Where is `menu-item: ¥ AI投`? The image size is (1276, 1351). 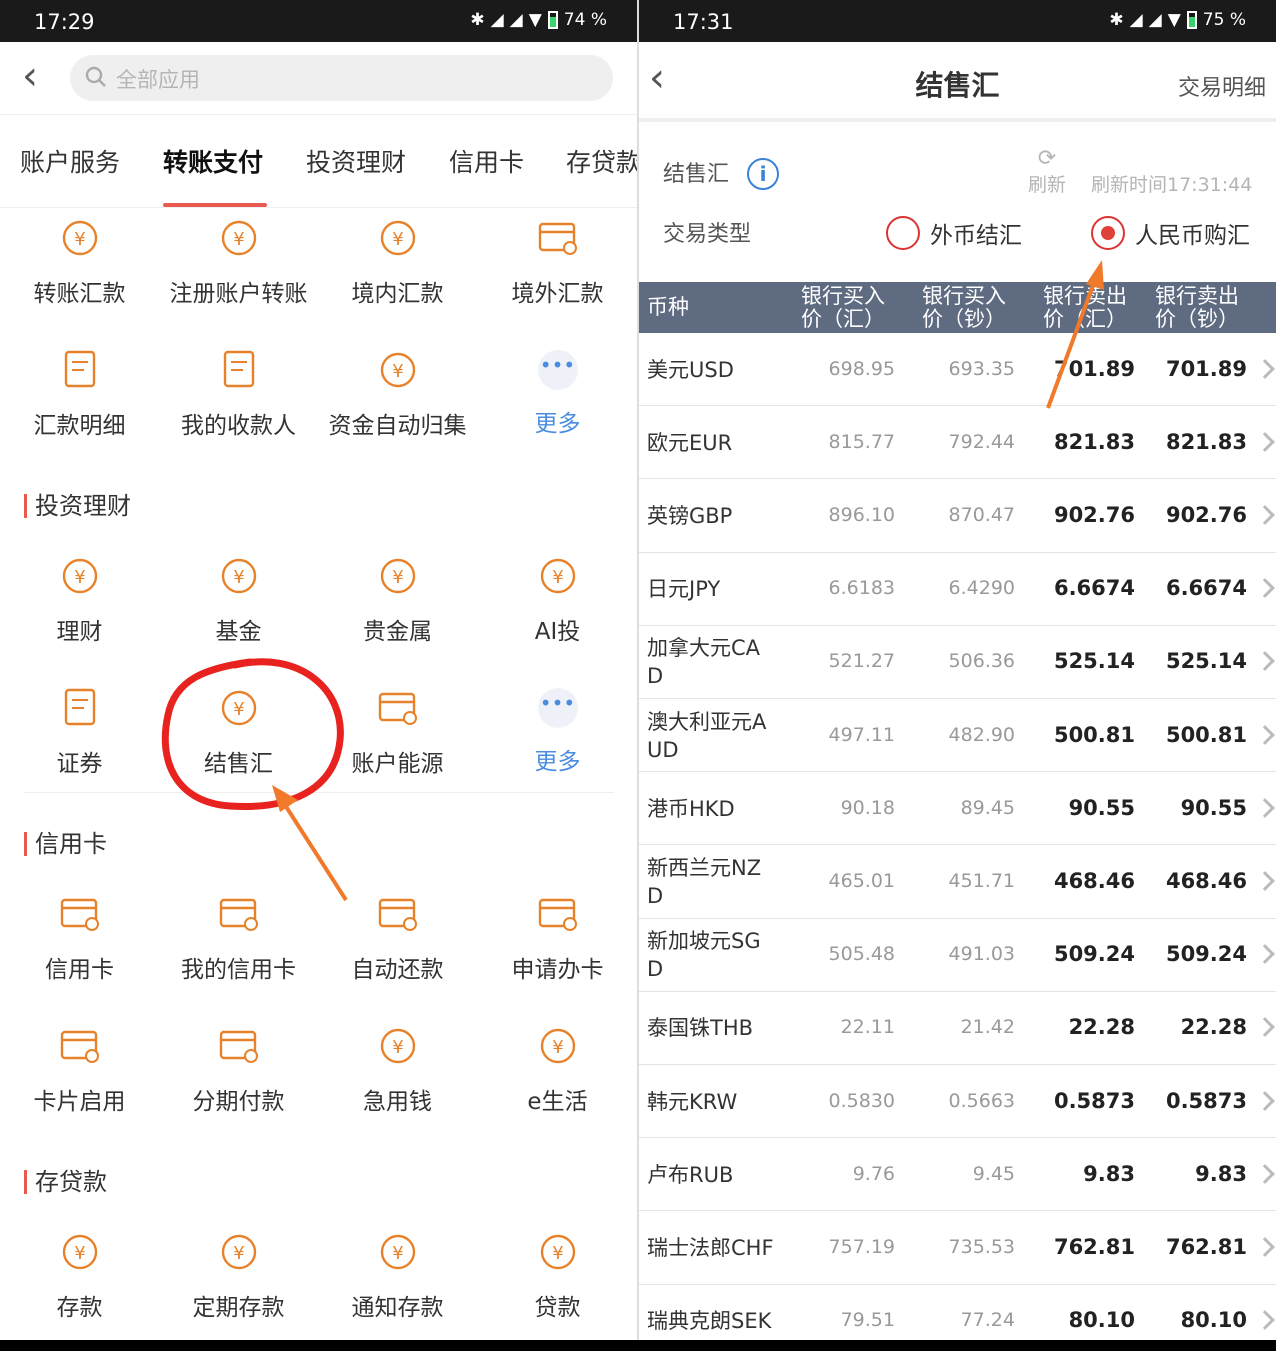
menu-item: ¥ AI投 is located at coordinates (557, 600).